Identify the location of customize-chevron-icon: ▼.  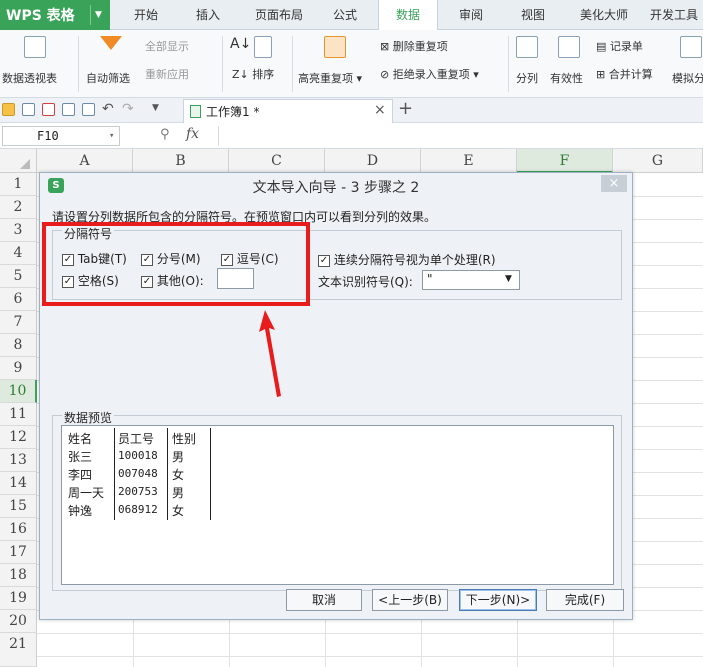
(155, 108).